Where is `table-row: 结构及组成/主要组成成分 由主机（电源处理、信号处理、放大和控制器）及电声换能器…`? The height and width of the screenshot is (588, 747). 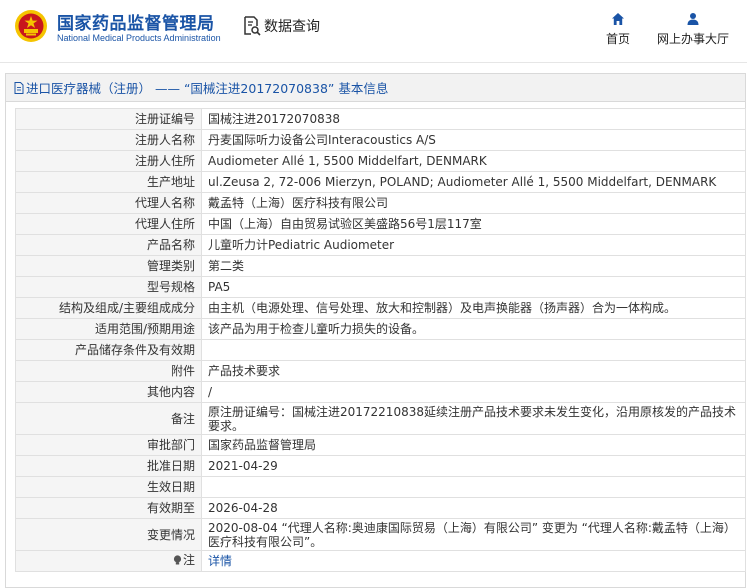 table-row: 结构及组成/主要组成成分 由主机（电源处理、信号处理、放大和控制器）及电声换能器… is located at coordinates (380, 308).